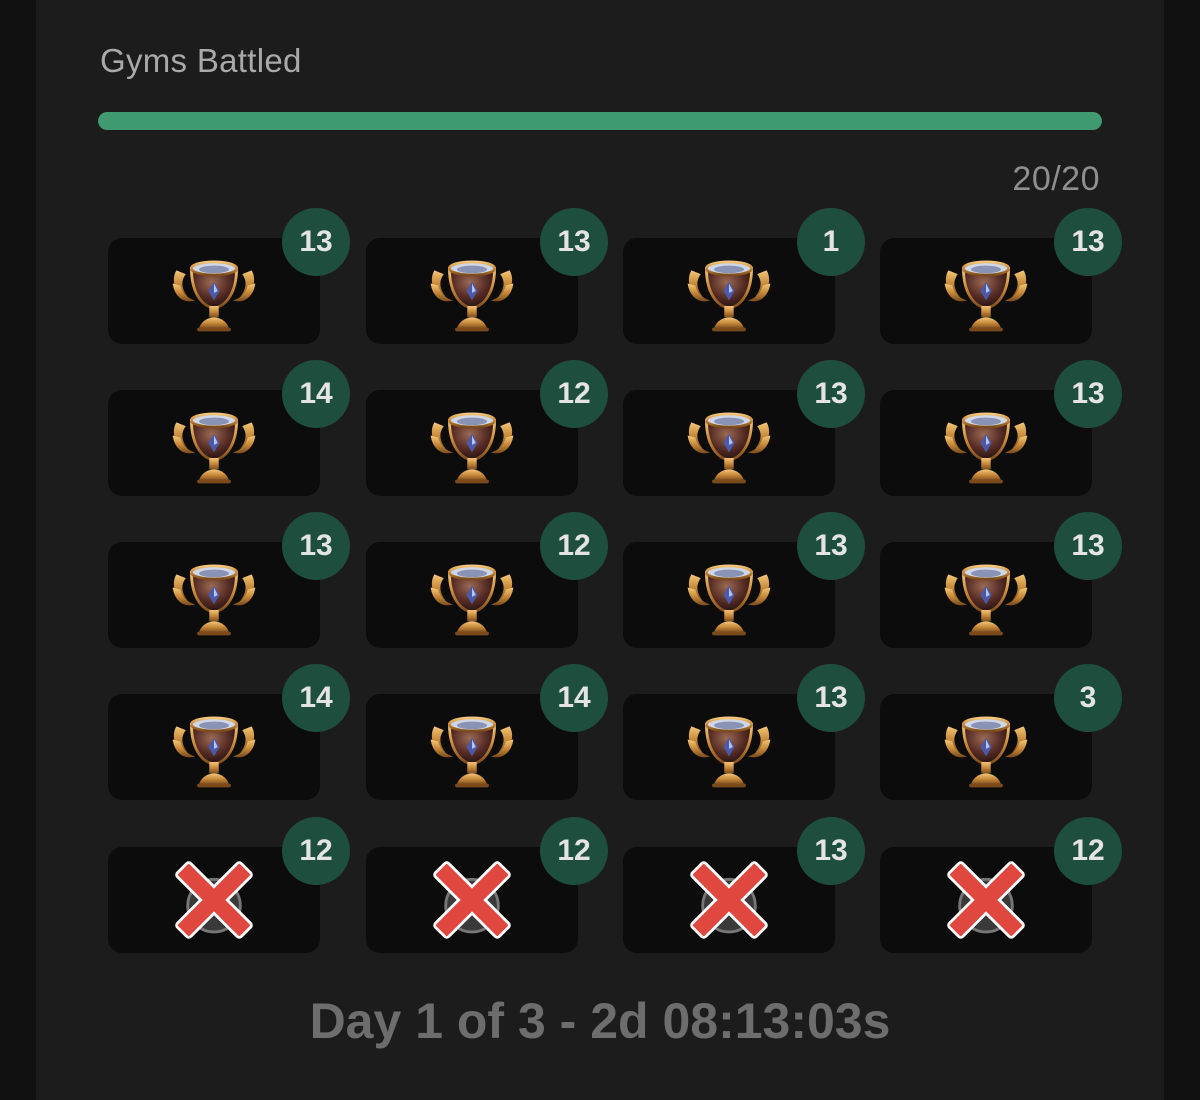  Describe the element at coordinates (600, 1021) in the screenshot. I see `event-timer: Day 1 of 3 - 2d 08:13:03s` at that location.